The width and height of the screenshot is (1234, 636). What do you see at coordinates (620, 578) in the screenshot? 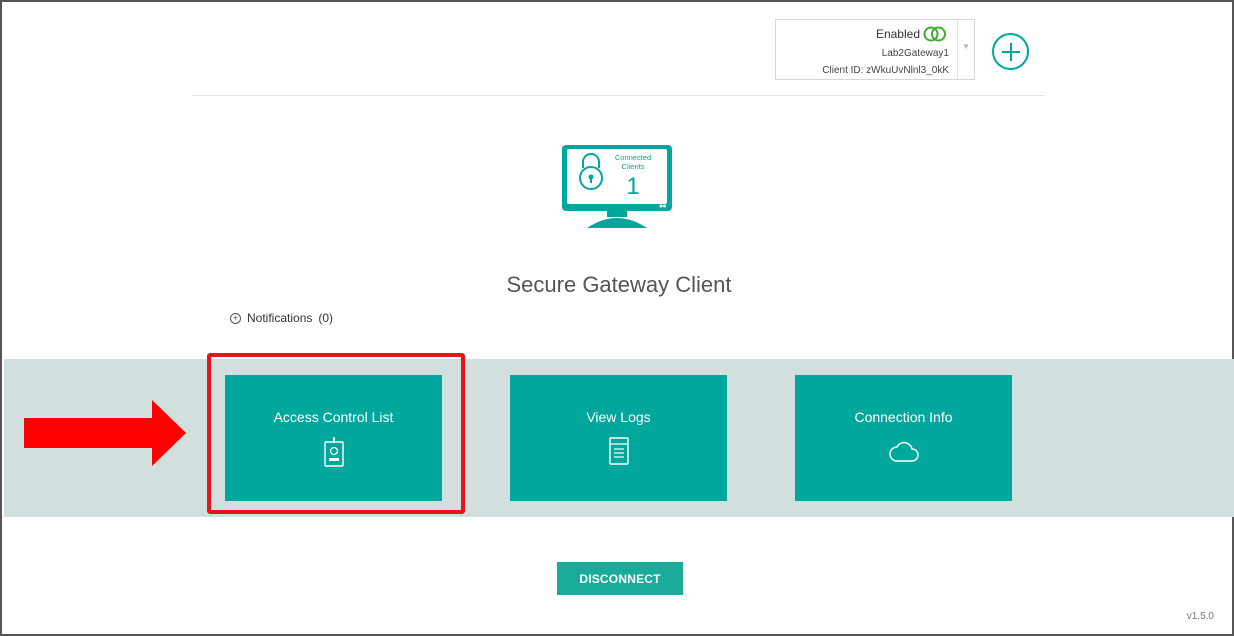
I see `disconnect-button: DISCONNECT` at bounding box center [620, 578].